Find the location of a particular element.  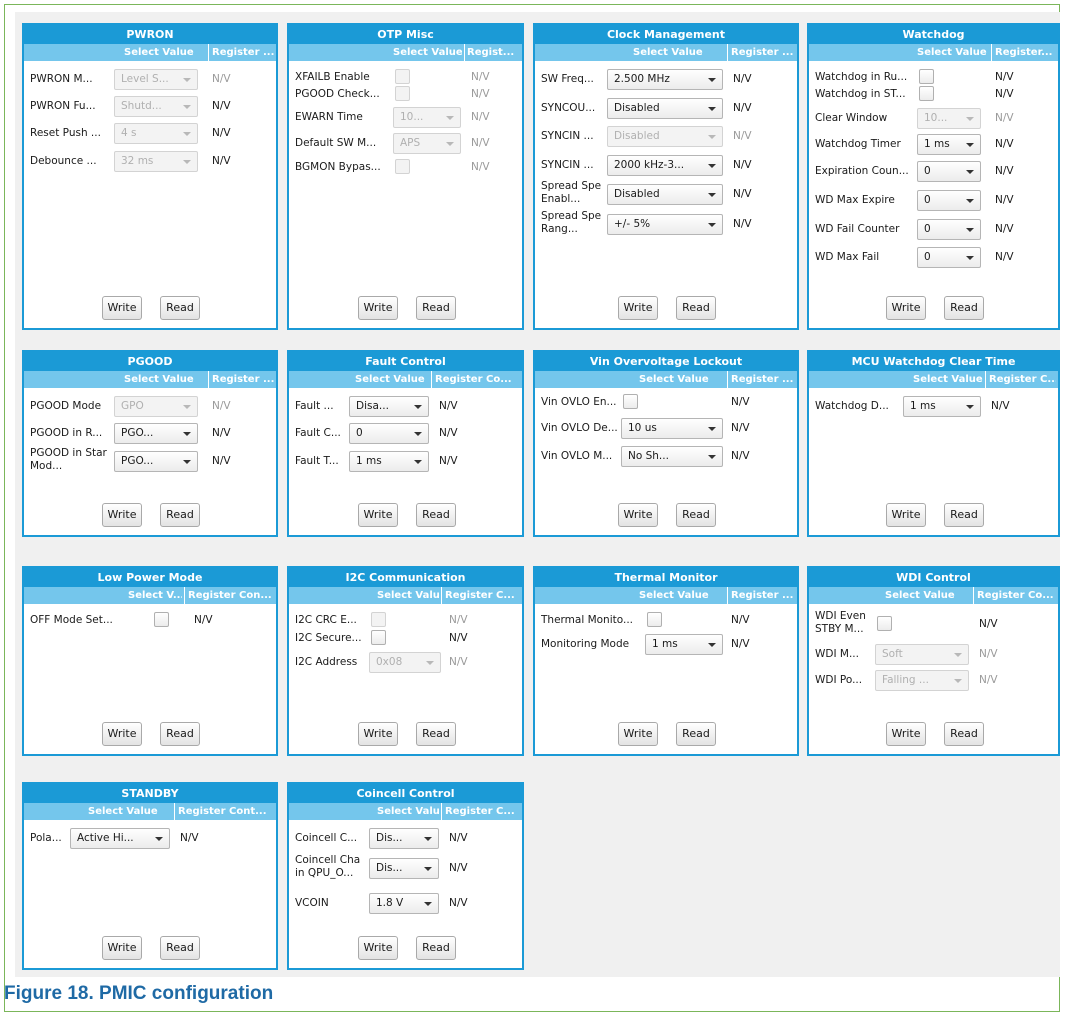

value-dropdown: 2.500 MHz is located at coordinates (665, 79).